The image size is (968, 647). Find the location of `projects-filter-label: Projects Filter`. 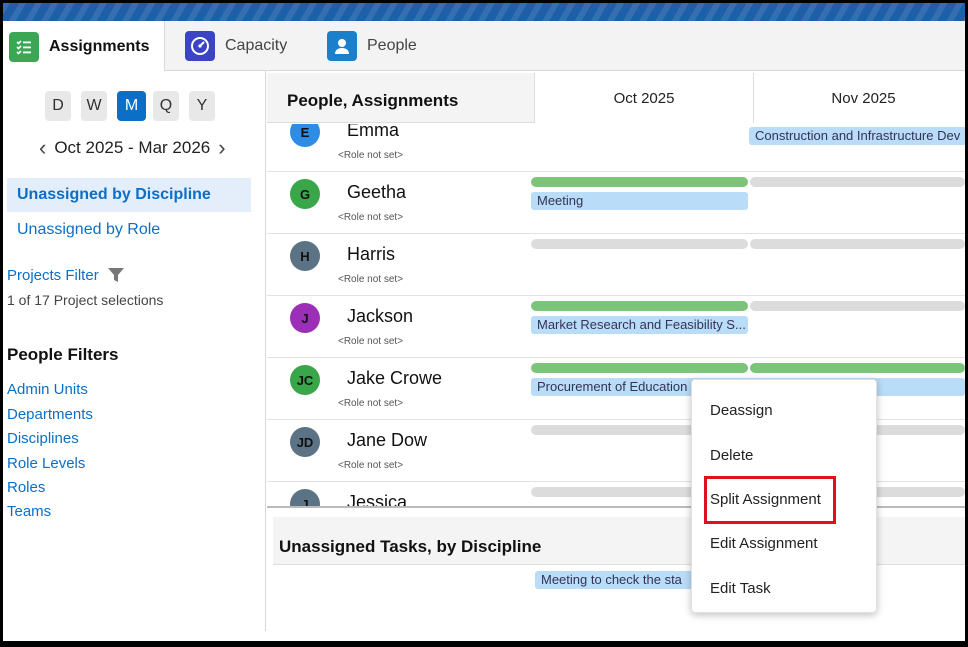

projects-filter-label: Projects Filter is located at coordinates (53, 275).